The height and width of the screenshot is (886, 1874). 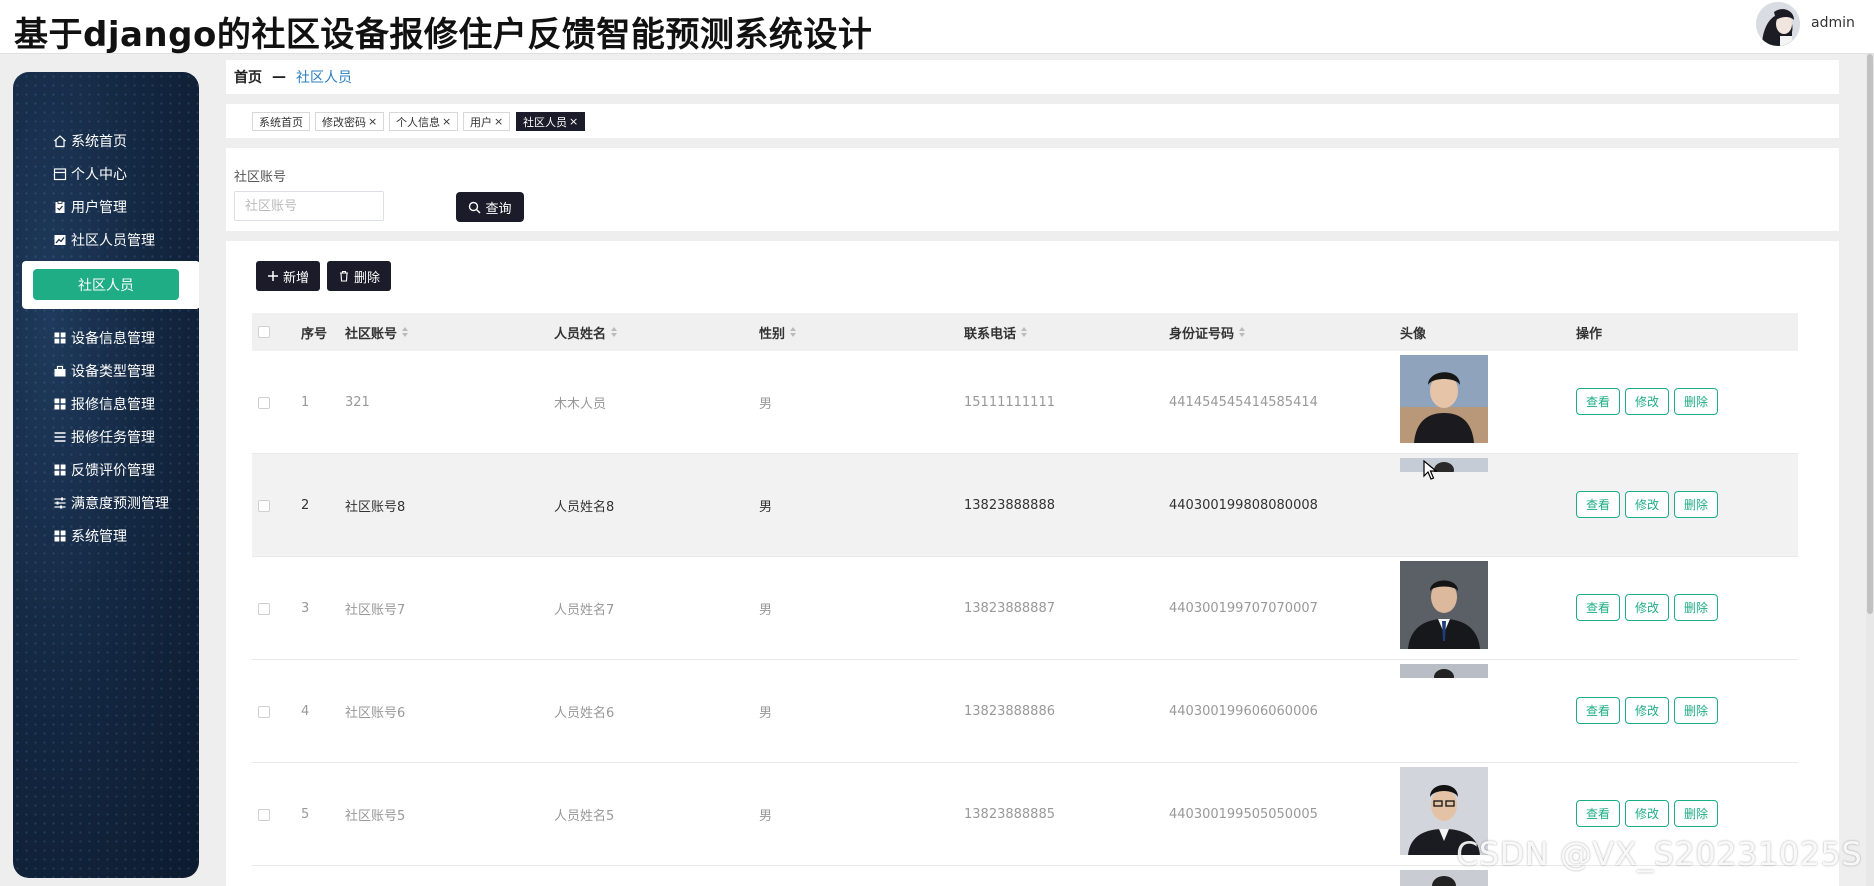 What do you see at coordinates (357, 402) in the screenshot?
I see `cell-account: 321` at bounding box center [357, 402].